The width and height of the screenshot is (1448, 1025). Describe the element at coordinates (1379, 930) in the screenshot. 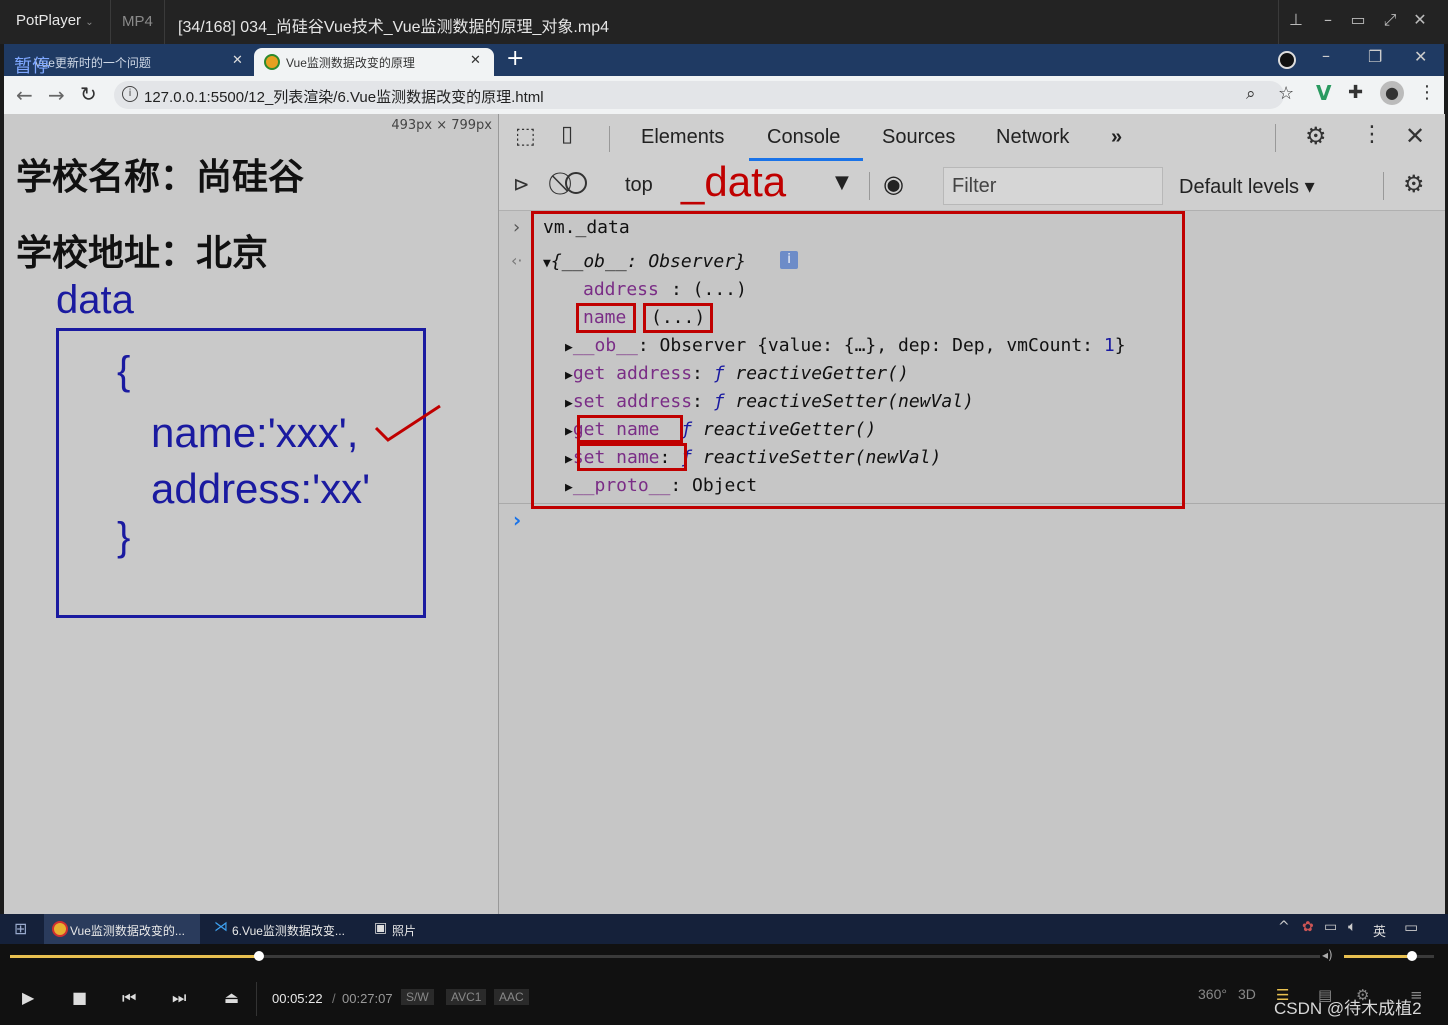

I see `ime-indicator: 英` at that location.